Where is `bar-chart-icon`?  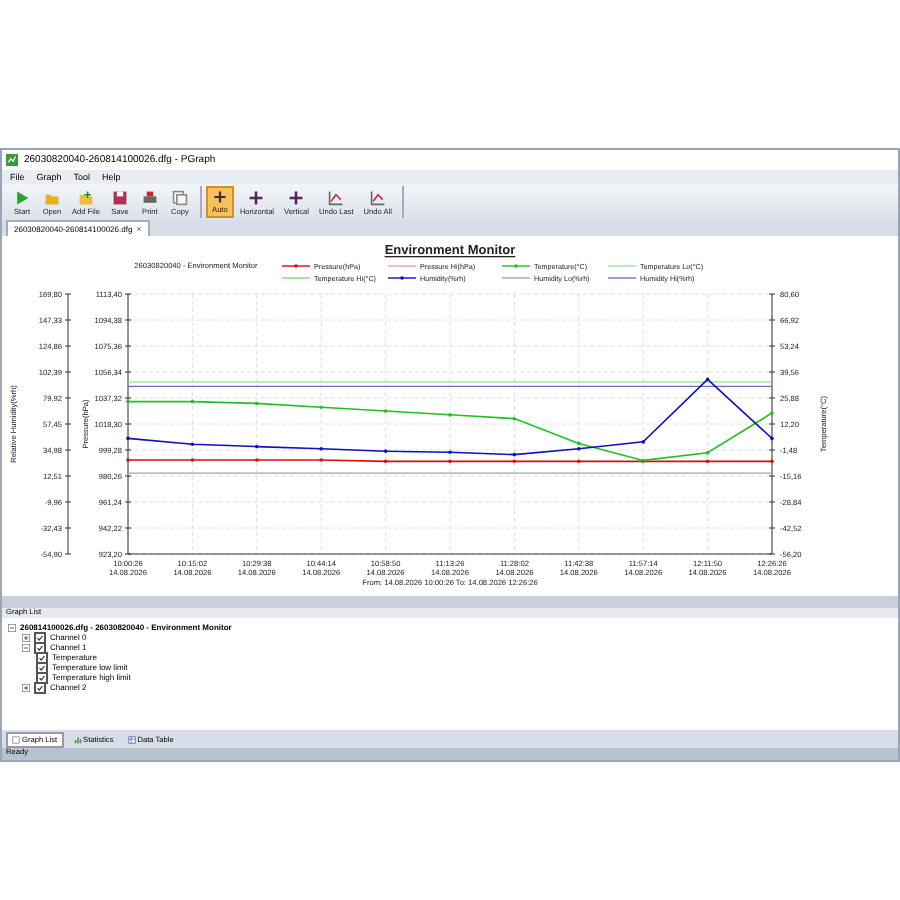
bar-chart-icon is located at coordinates (77, 739).